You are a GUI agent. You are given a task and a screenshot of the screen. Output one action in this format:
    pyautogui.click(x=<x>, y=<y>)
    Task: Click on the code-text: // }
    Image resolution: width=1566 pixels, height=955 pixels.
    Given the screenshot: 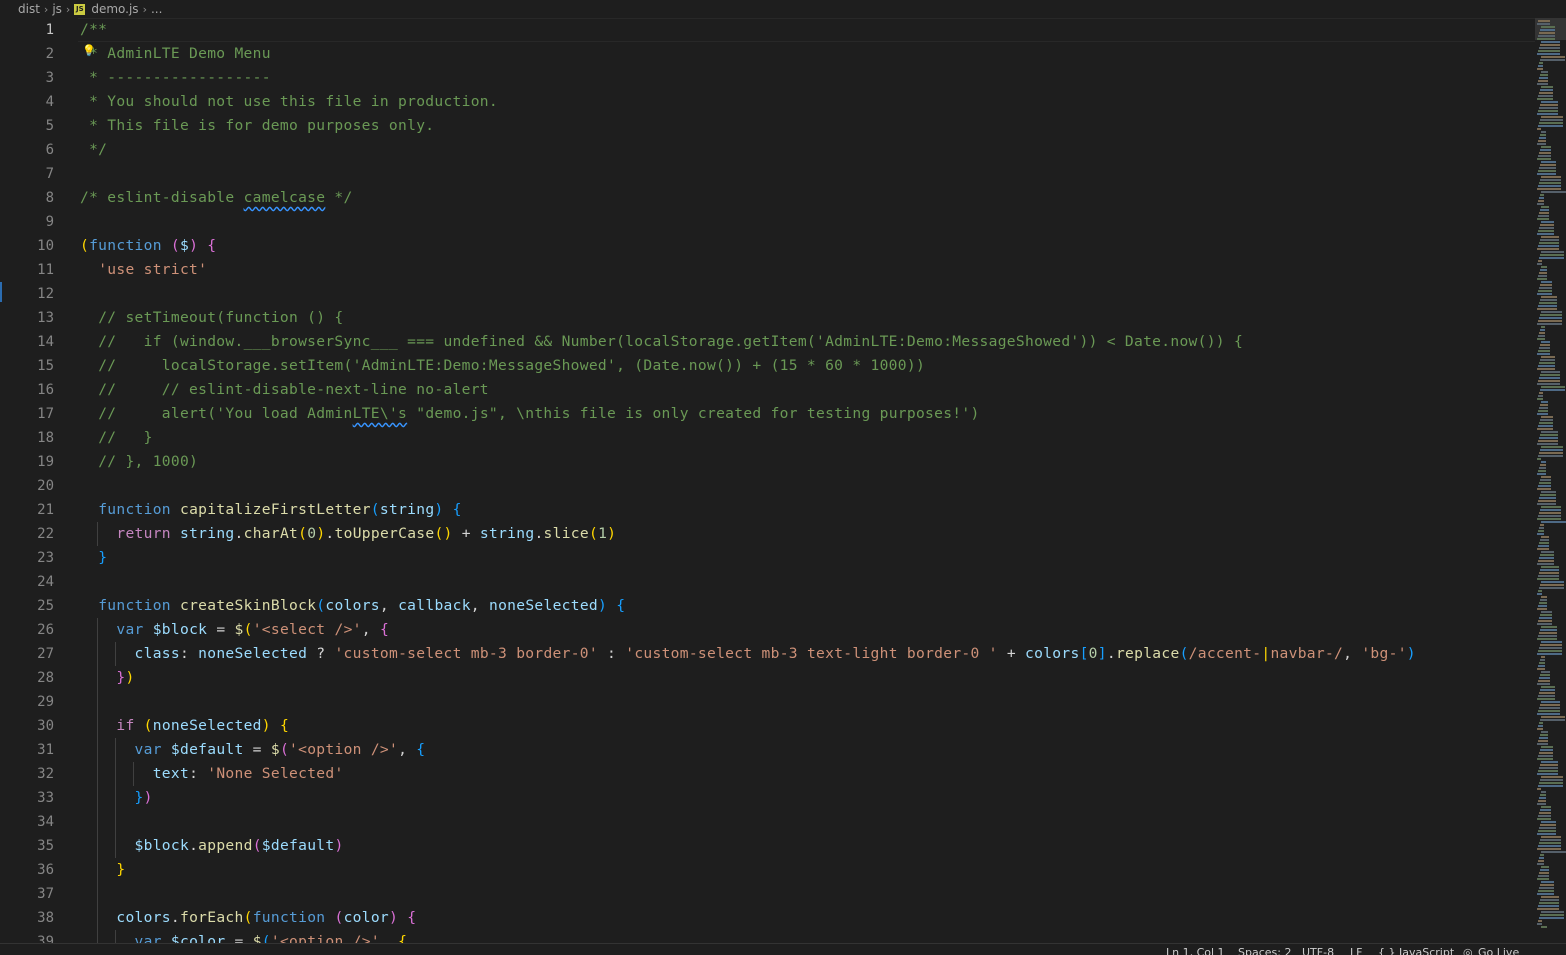 What is the action you would take?
    pyautogui.click(x=116, y=438)
    